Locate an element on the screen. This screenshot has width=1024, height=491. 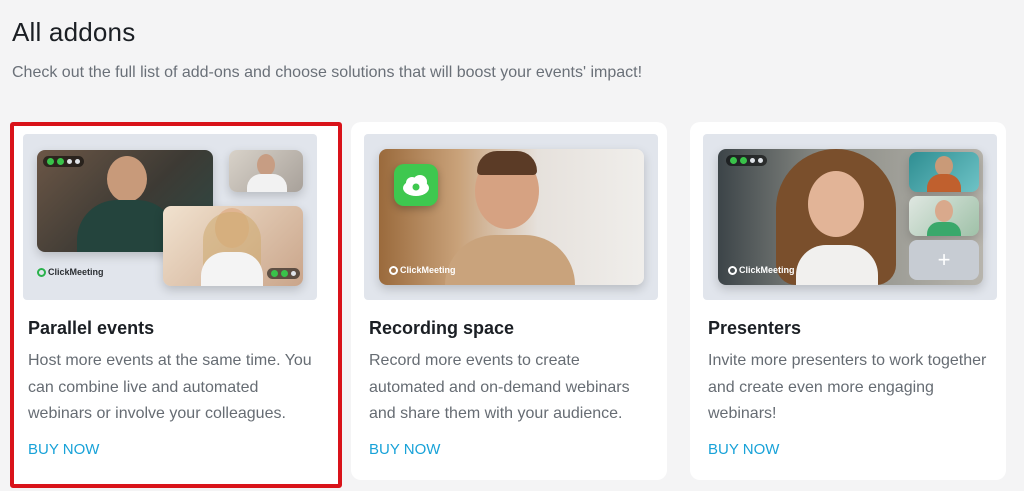
video-frame-guest is located at coordinates (233, 246).